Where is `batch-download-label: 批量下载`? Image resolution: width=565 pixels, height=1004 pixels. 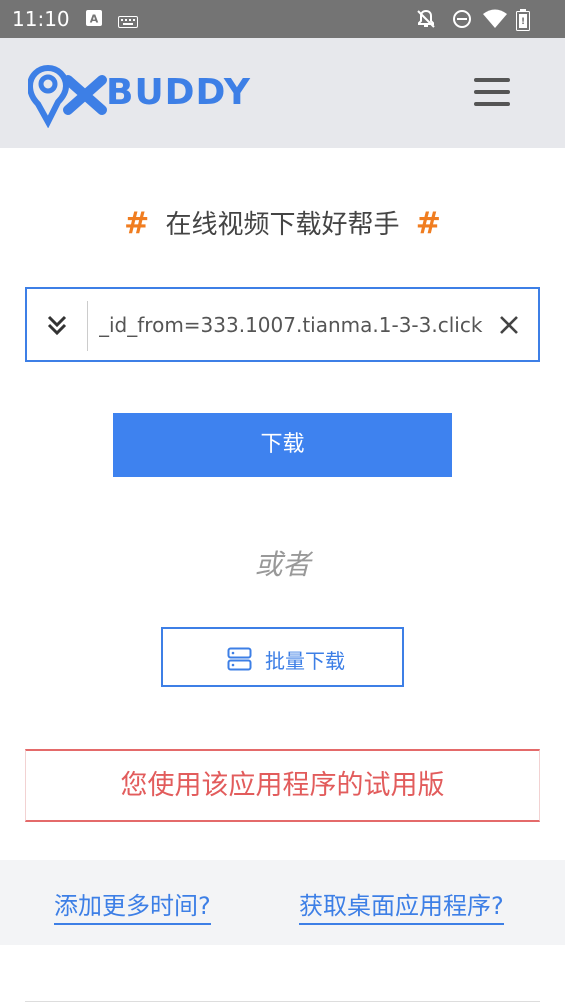
batch-download-label: 批量下载 is located at coordinates (305, 661).